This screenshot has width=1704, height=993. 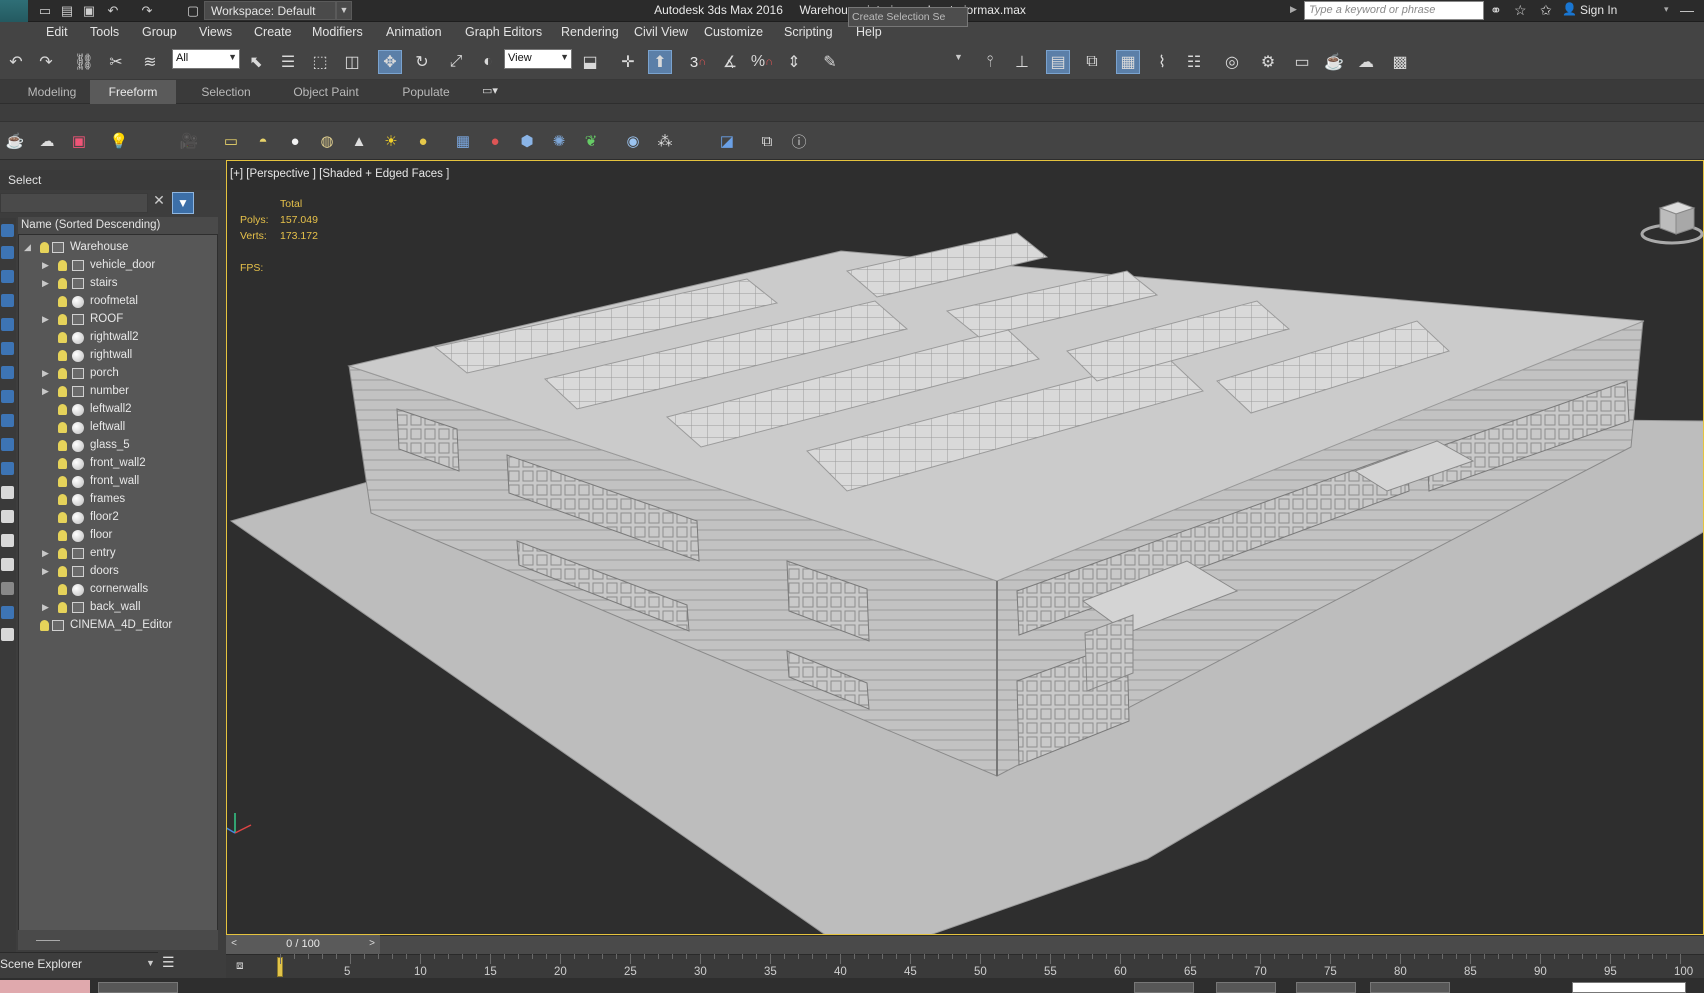 What do you see at coordinates (320, 62) in the screenshot?
I see `rectangular-selection-icon: ⬚` at bounding box center [320, 62].